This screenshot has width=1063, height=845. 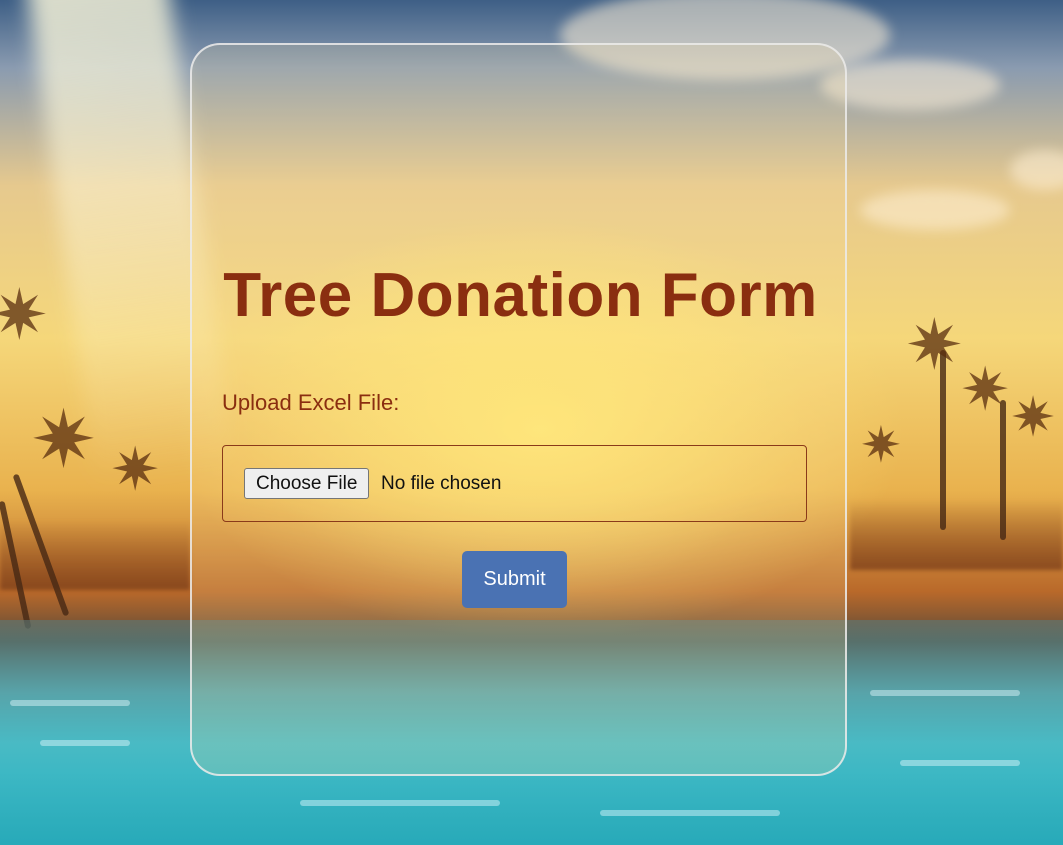 I want to click on submit-button: Submit, so click(x=514, y=579).